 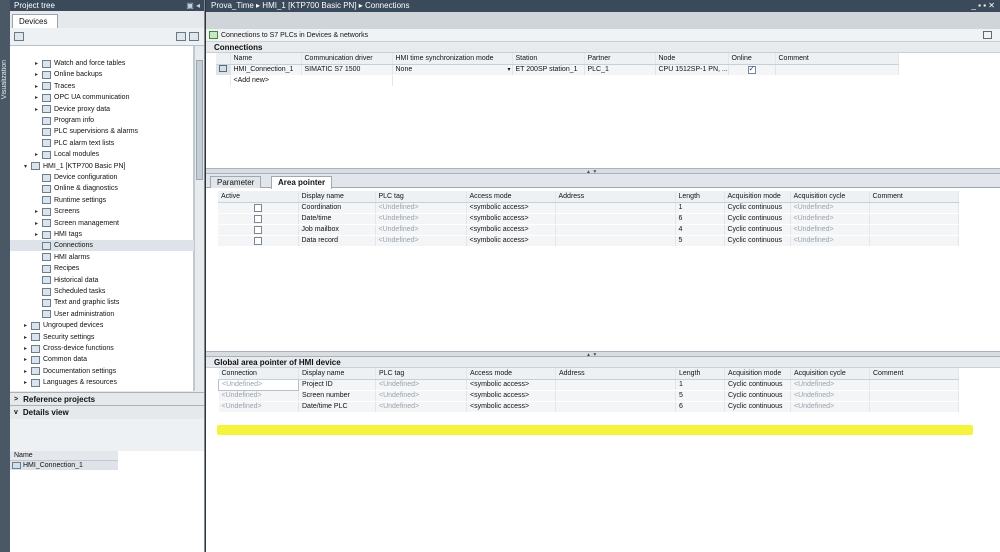 What do you see at coordinates (102, 337) in the screenshot?
I see `tree-item: ▸ Security settings` at bounding box center [102, 337].